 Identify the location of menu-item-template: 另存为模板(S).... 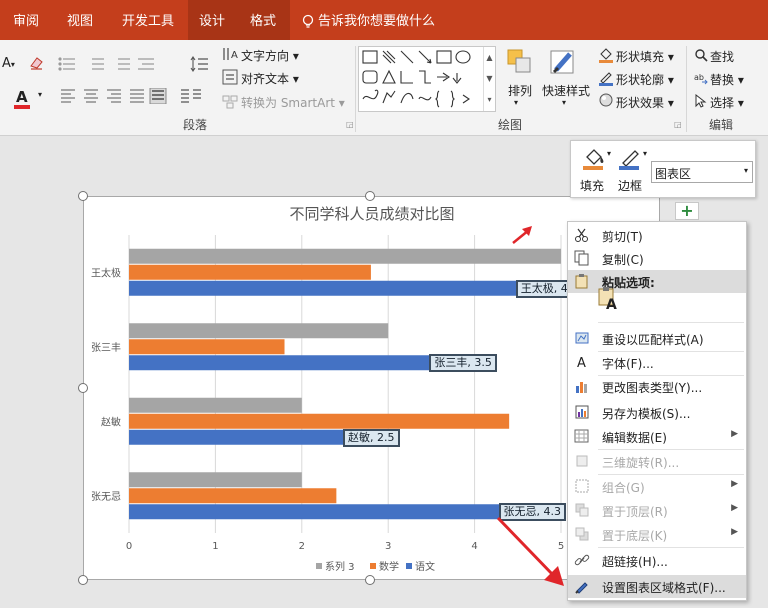
(657, 412).